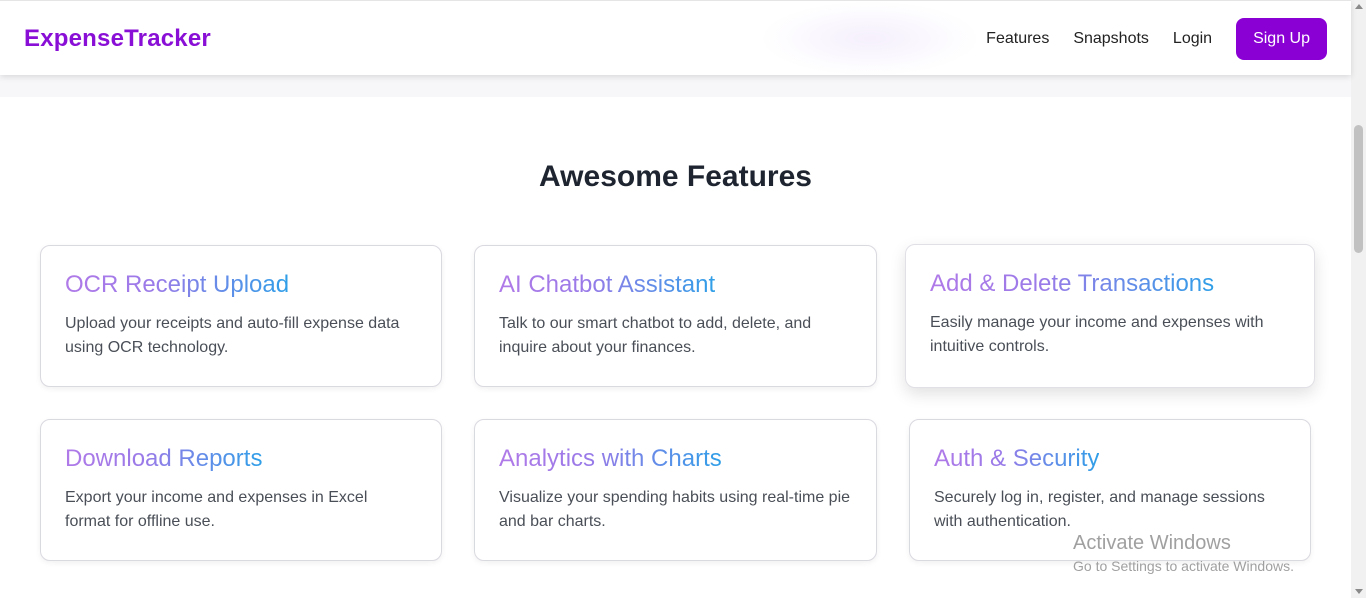 This screenshot has width=1366, height=598. What do you see at coordinates (675, 176) in the screenshot?
I see `section-title: Awesome Features` at bounding box center [675, 176].